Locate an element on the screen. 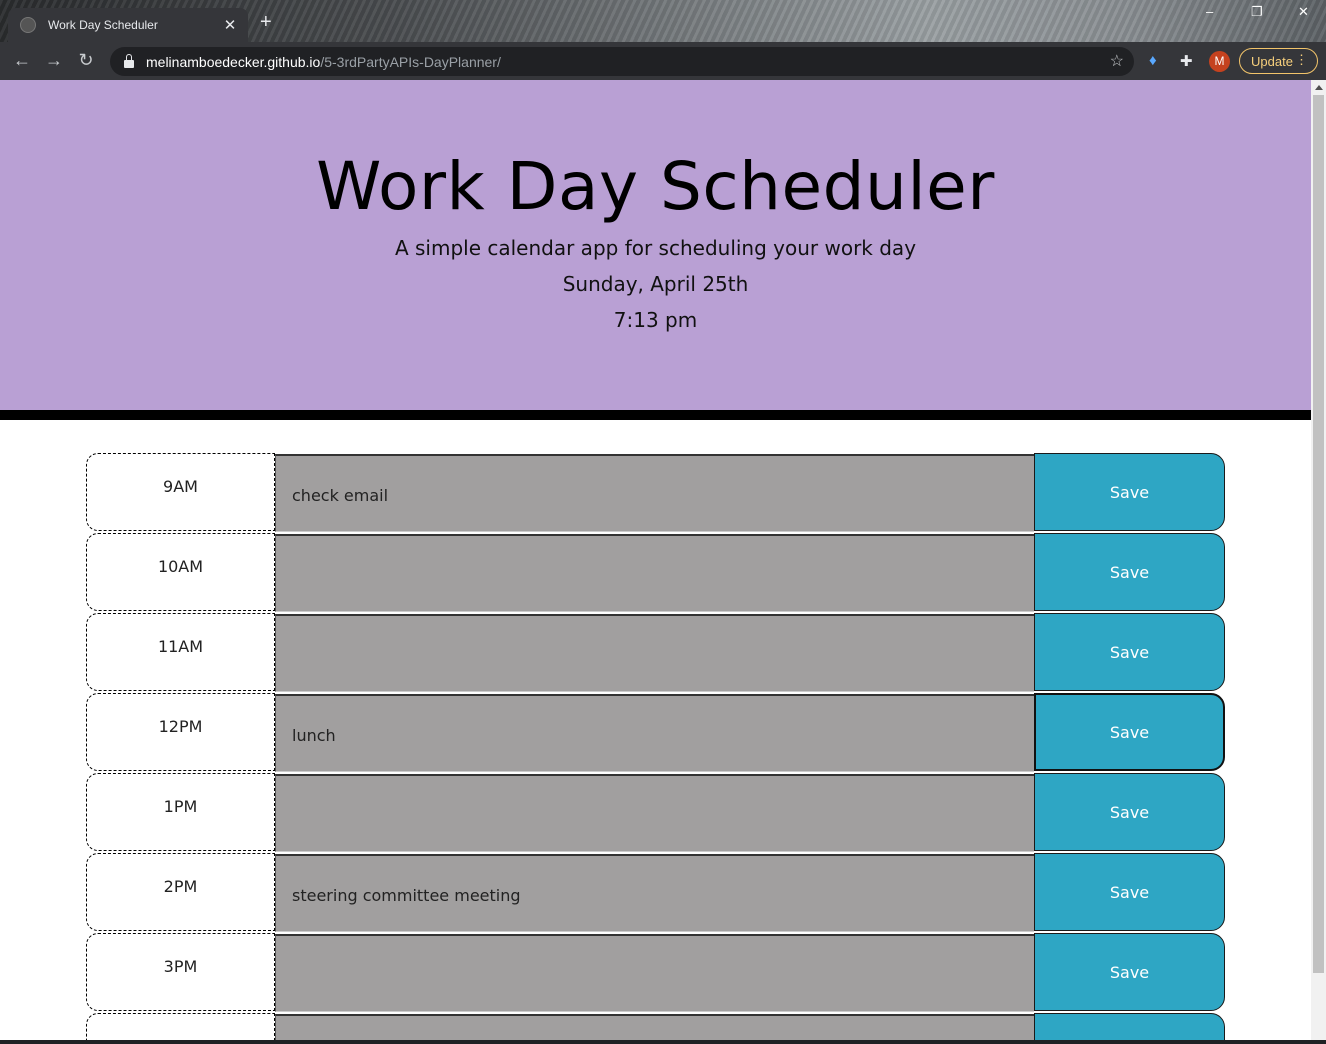 Image resolution: width=1326 pixels, height=1044 pixels. current-time: 7:13 pm is located at coordinates (655, 320).